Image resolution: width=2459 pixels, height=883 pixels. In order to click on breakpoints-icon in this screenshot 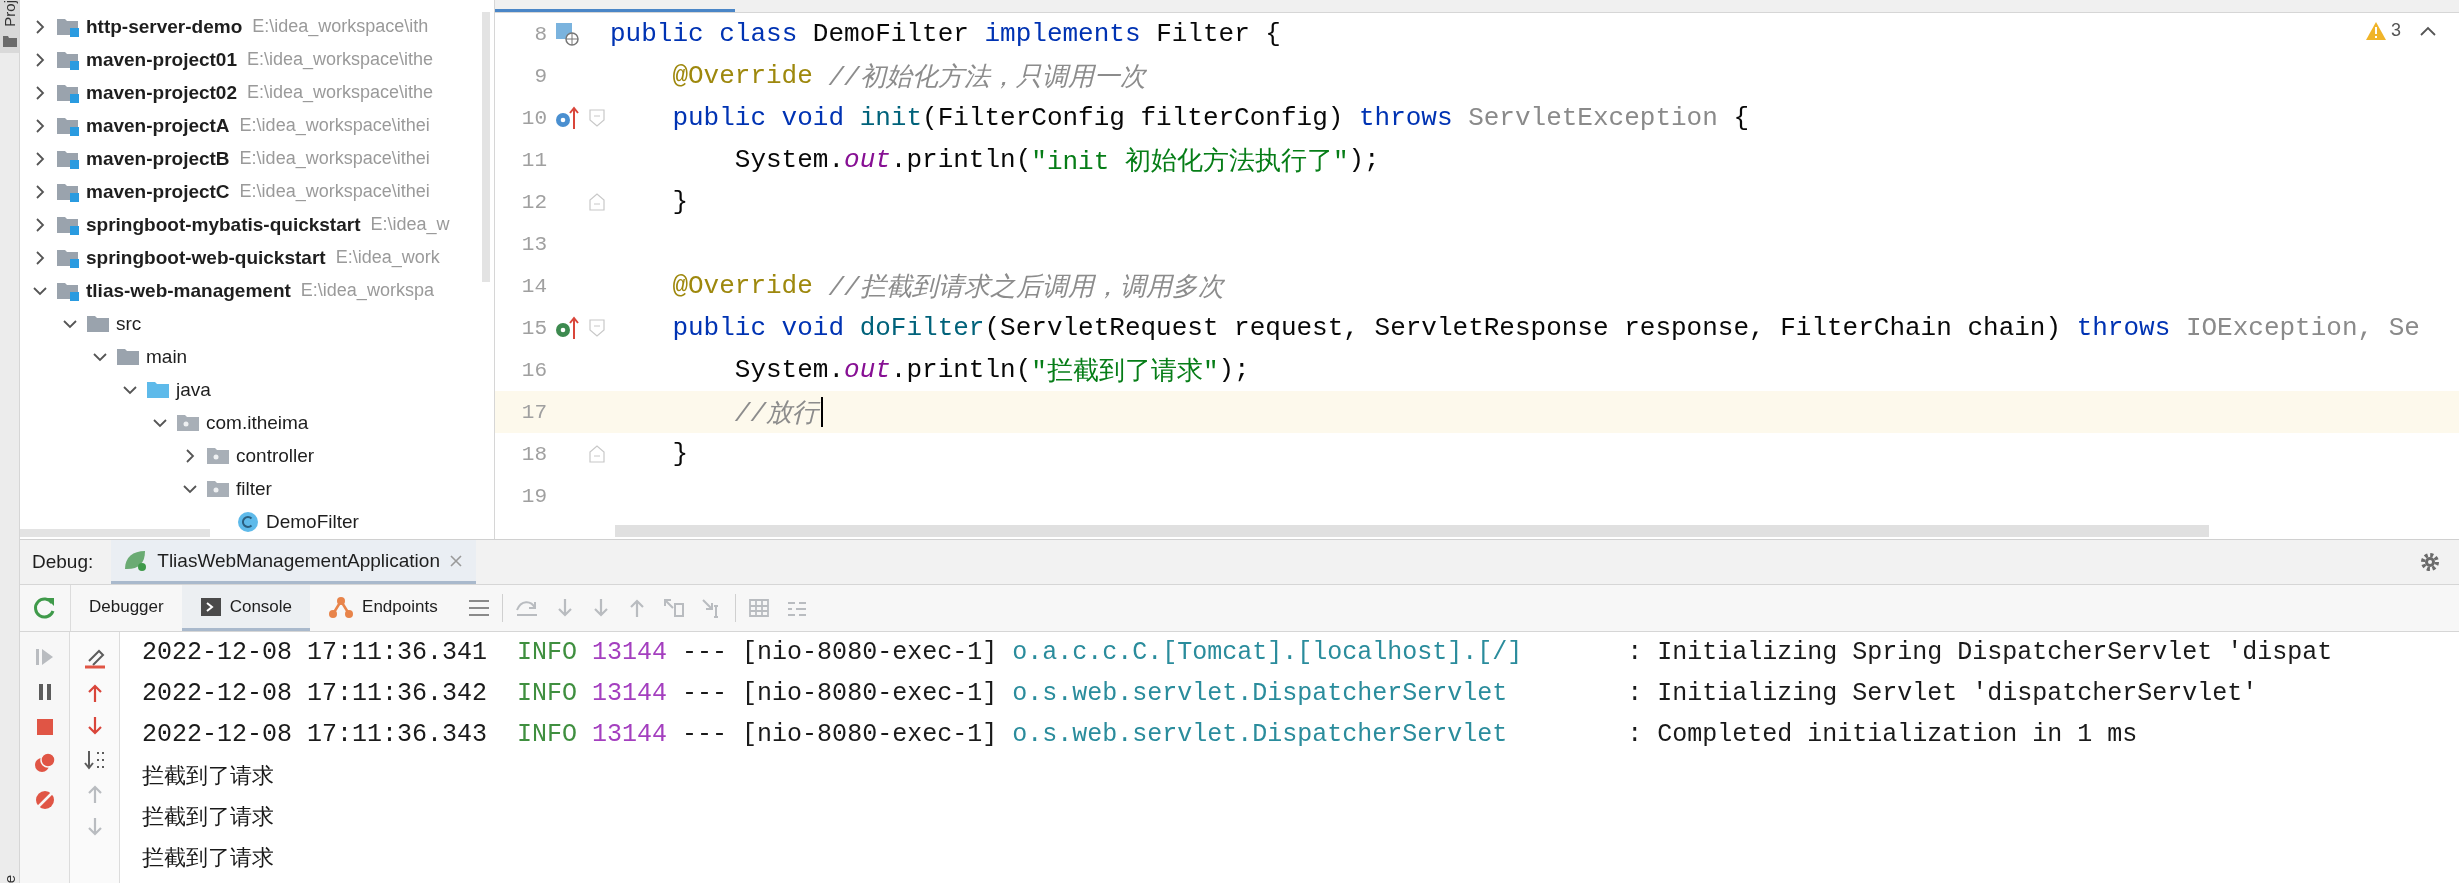, I will do `click(44, 763)`.